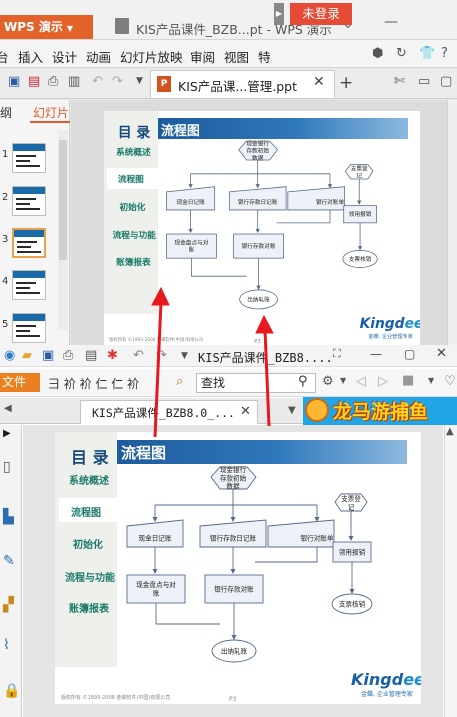  What do you see at coordinates (74, 81) in the screenshot?
I see `print-preview-icon: ▥` at bounding box center [74, 81].